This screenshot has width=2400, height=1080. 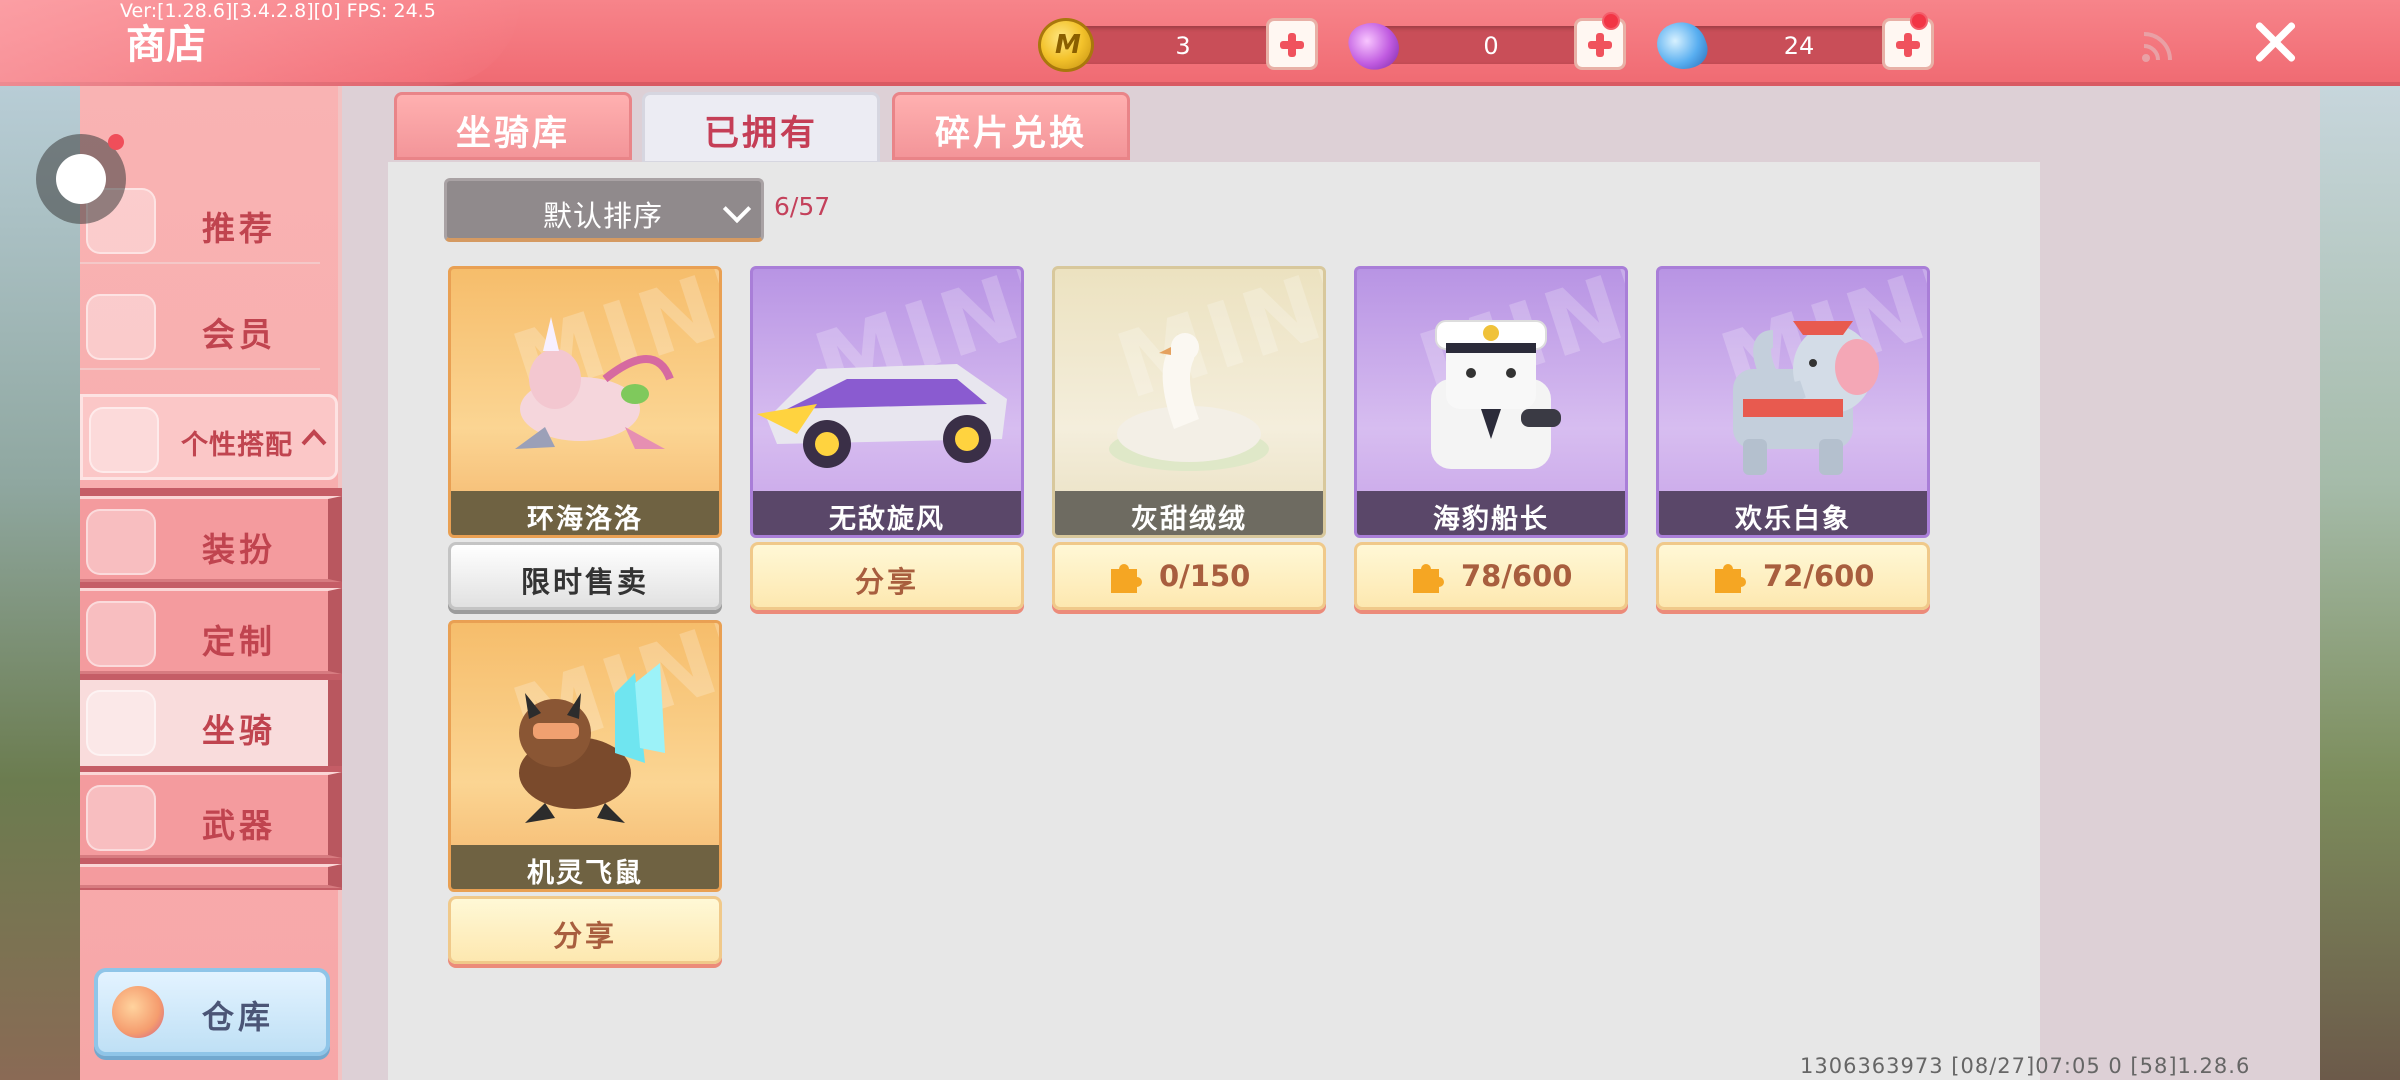 I want to click on mount-image-elephant, so click(x=1806, y=398).